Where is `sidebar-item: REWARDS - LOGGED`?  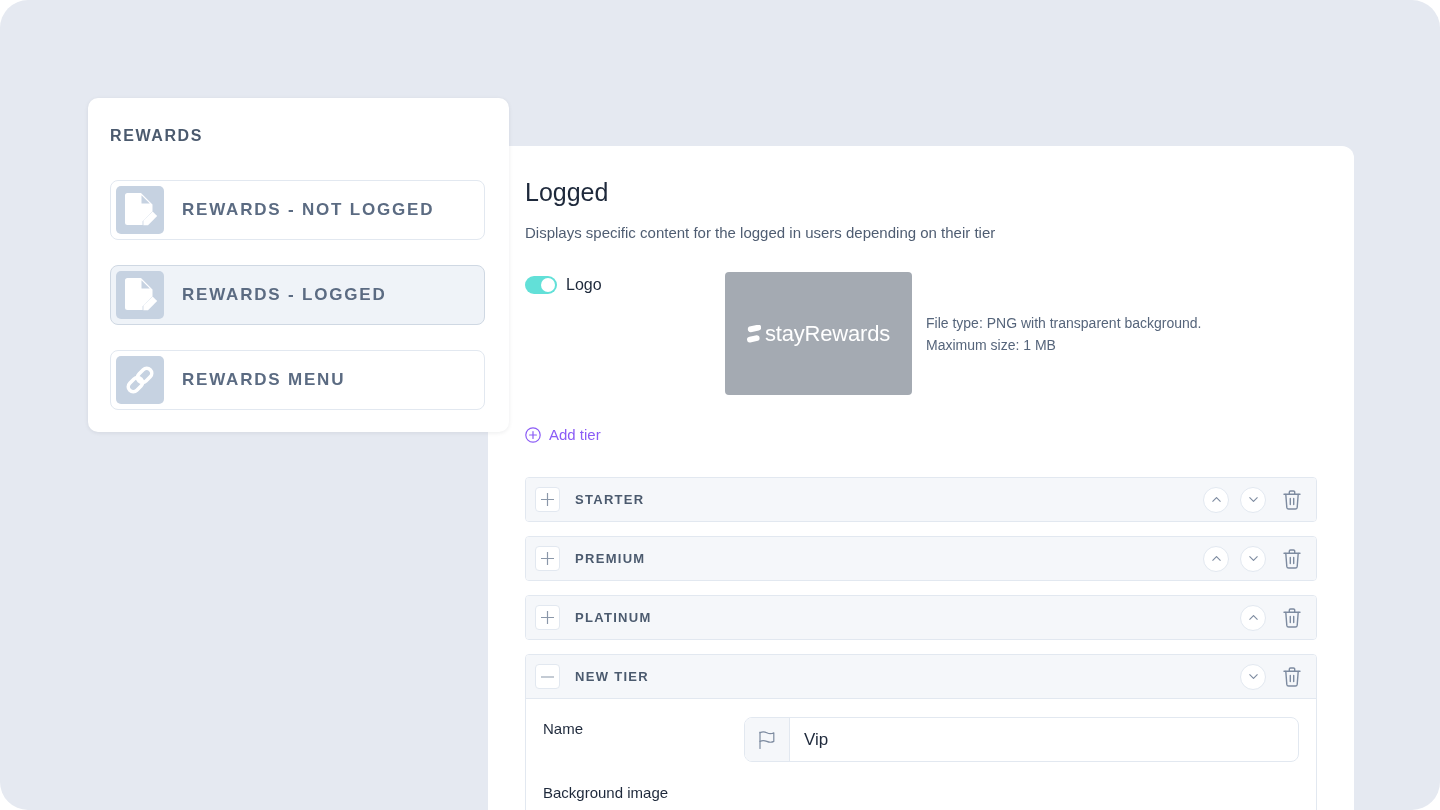
sidebar-item: REWARDS - LOGGED is located at coordinates (297, 295).